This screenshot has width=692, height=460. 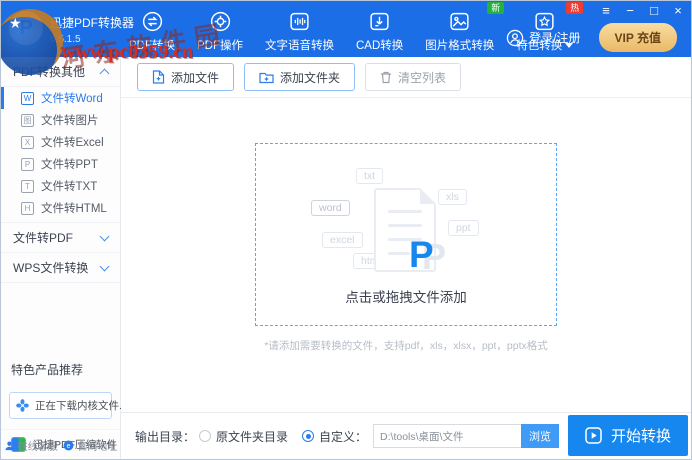 What do you see at coordinates (72, 143) in the screenshot?
I see `sidebar-item-label: 文件转Excel` at bounding box center [72, 143].